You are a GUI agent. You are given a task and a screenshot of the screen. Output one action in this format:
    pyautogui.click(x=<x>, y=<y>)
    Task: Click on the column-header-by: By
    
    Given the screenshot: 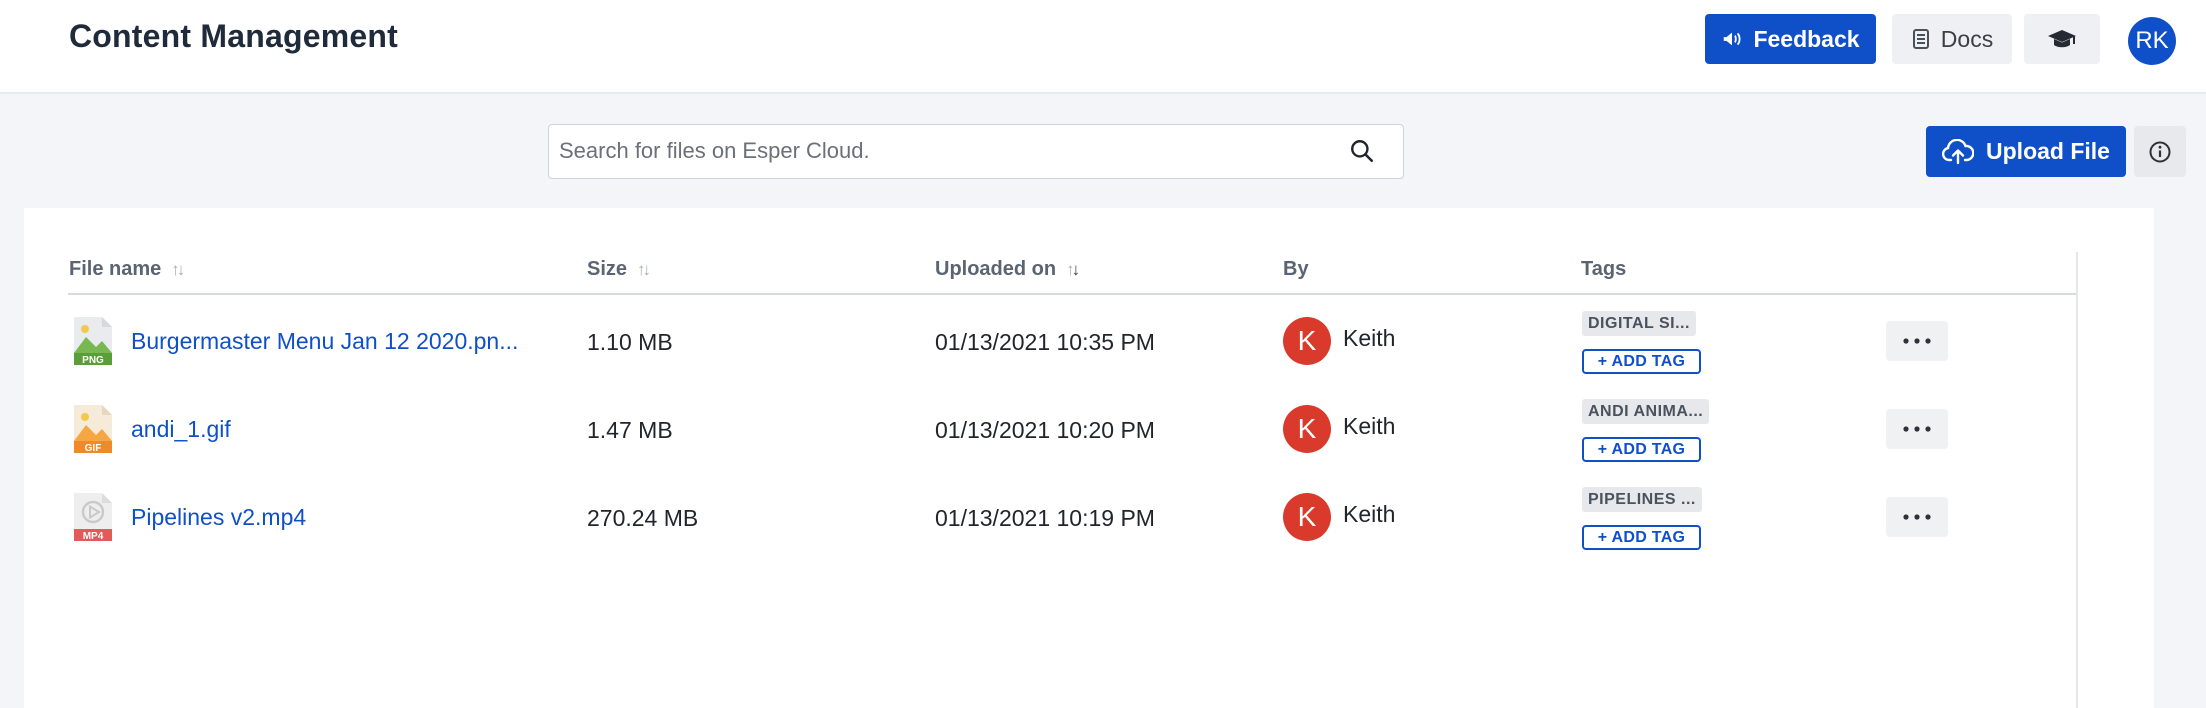 What is the action you would take?
    pyautogui.click(x=1296, y=269)
    